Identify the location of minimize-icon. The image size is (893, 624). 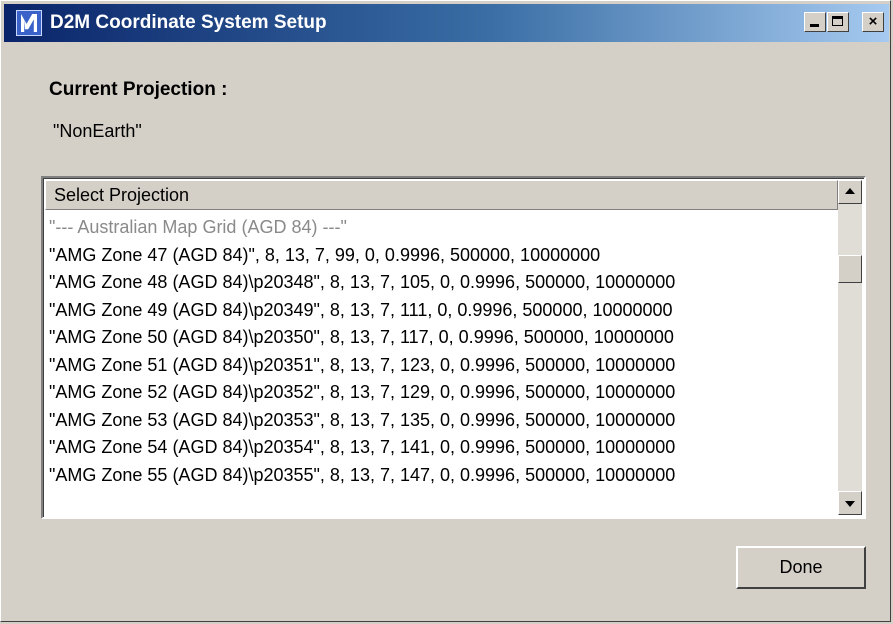
(814, 25).